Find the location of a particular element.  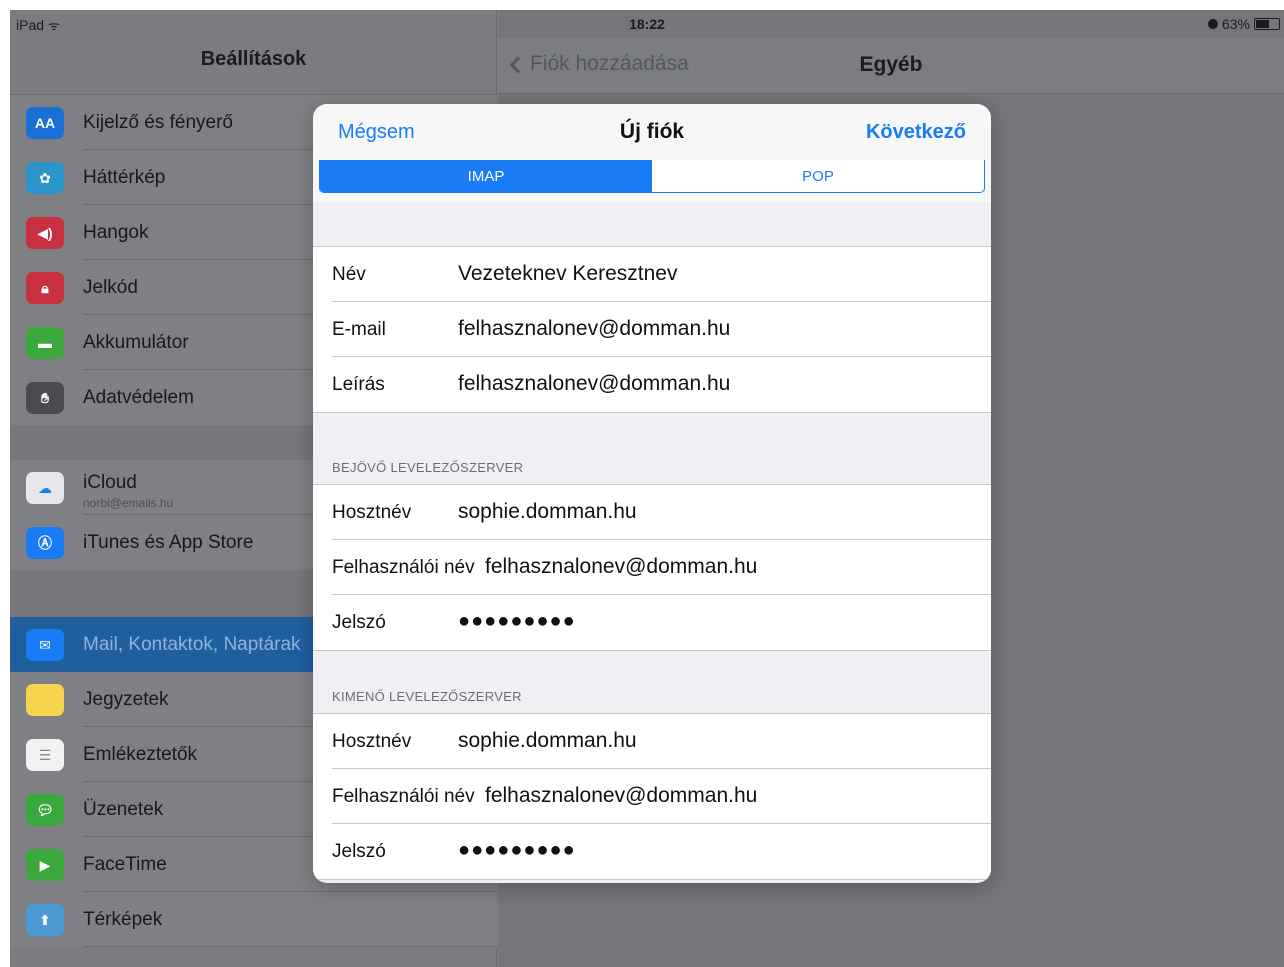

outgoing-hostname-field: Hosztnév sophie.domman.hu is located at coordinates (652, 741).